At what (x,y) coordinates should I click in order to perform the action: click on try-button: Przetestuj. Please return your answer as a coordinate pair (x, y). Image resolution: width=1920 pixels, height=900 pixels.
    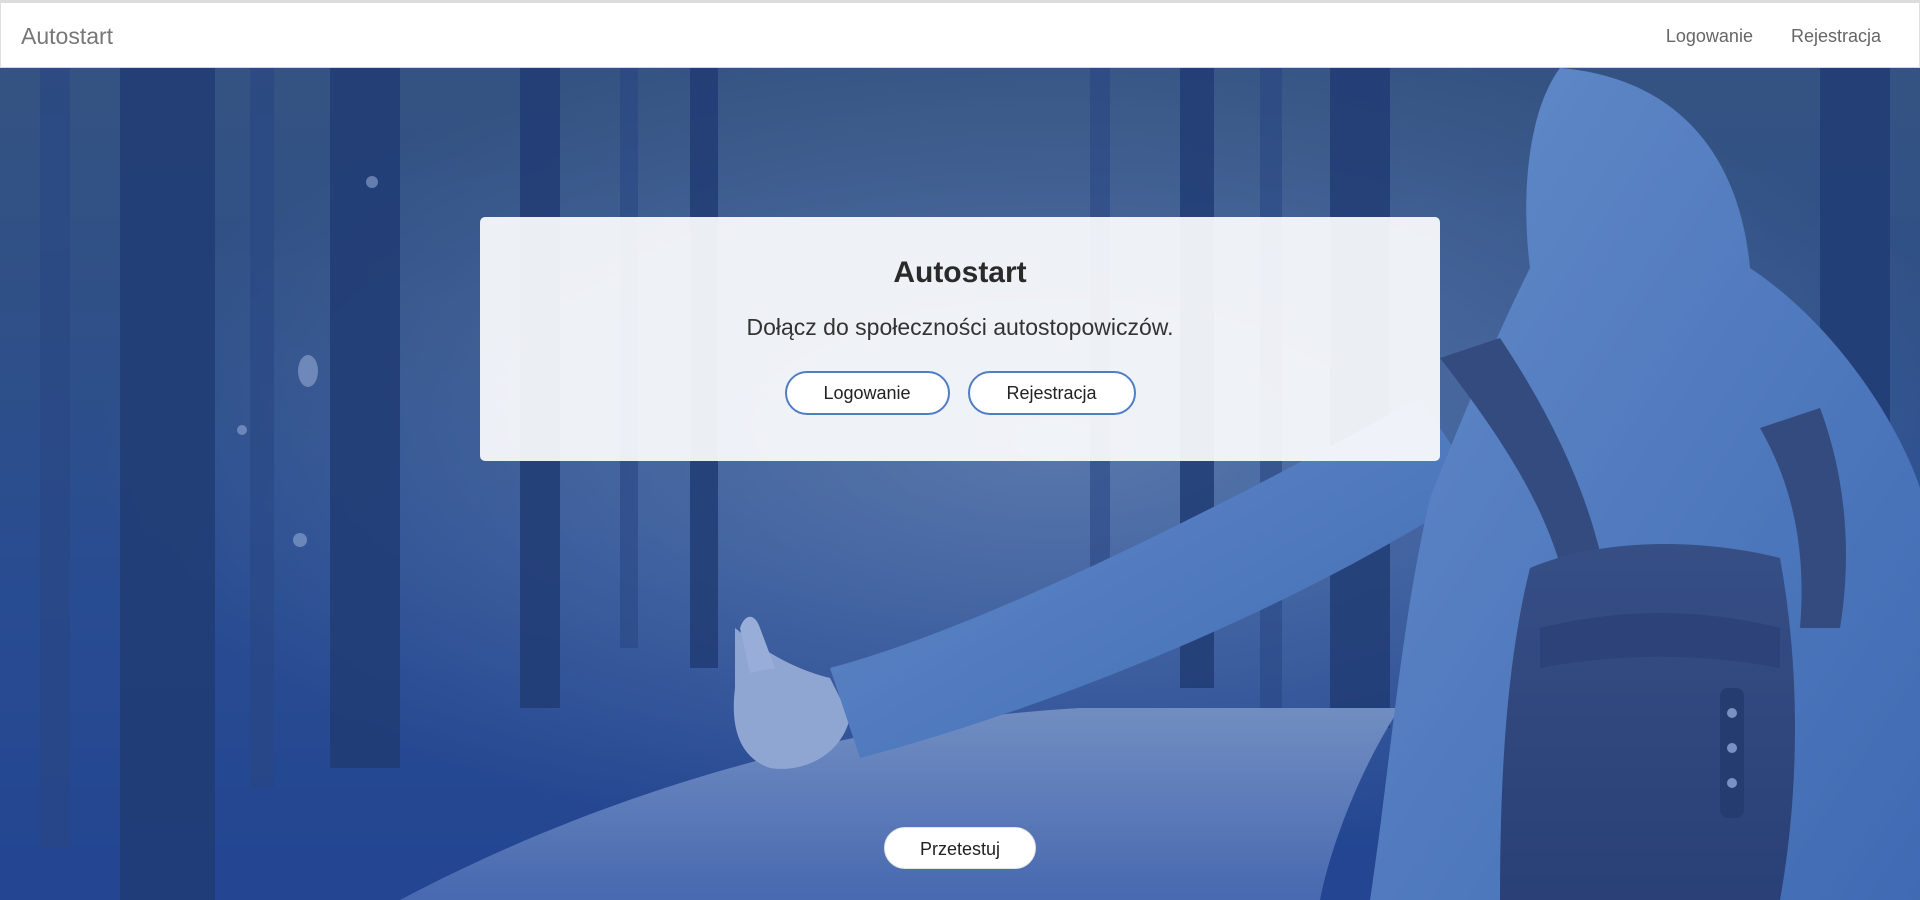
    Looking at the image, I should click on (960, 848).